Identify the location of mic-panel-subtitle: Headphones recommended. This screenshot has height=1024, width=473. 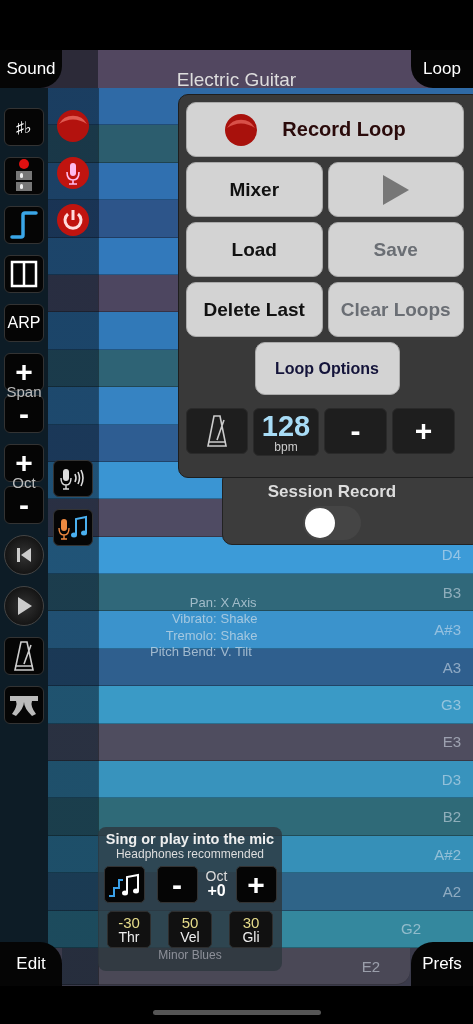
(190, 854).